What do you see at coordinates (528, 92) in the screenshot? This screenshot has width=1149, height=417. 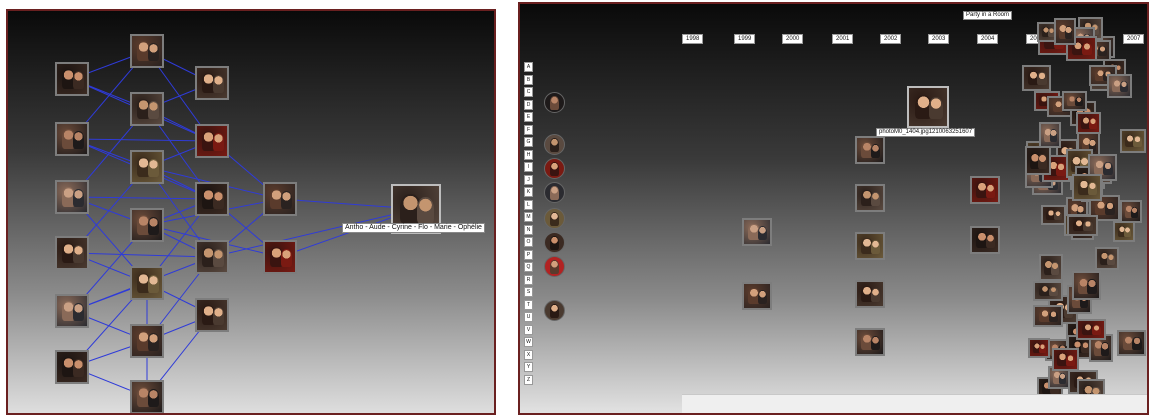 I see `letter-index-c: C` at bounding box center [528, 92].